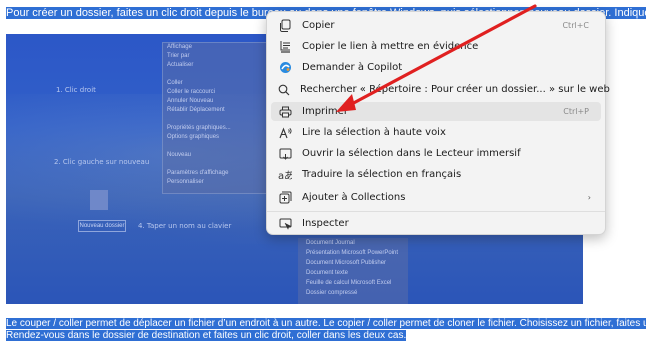  What do you see at coordinates (436, 223) in the screenshot?
I see `menu-item-inspect: Inspecter` at bounding box center [436, 223].